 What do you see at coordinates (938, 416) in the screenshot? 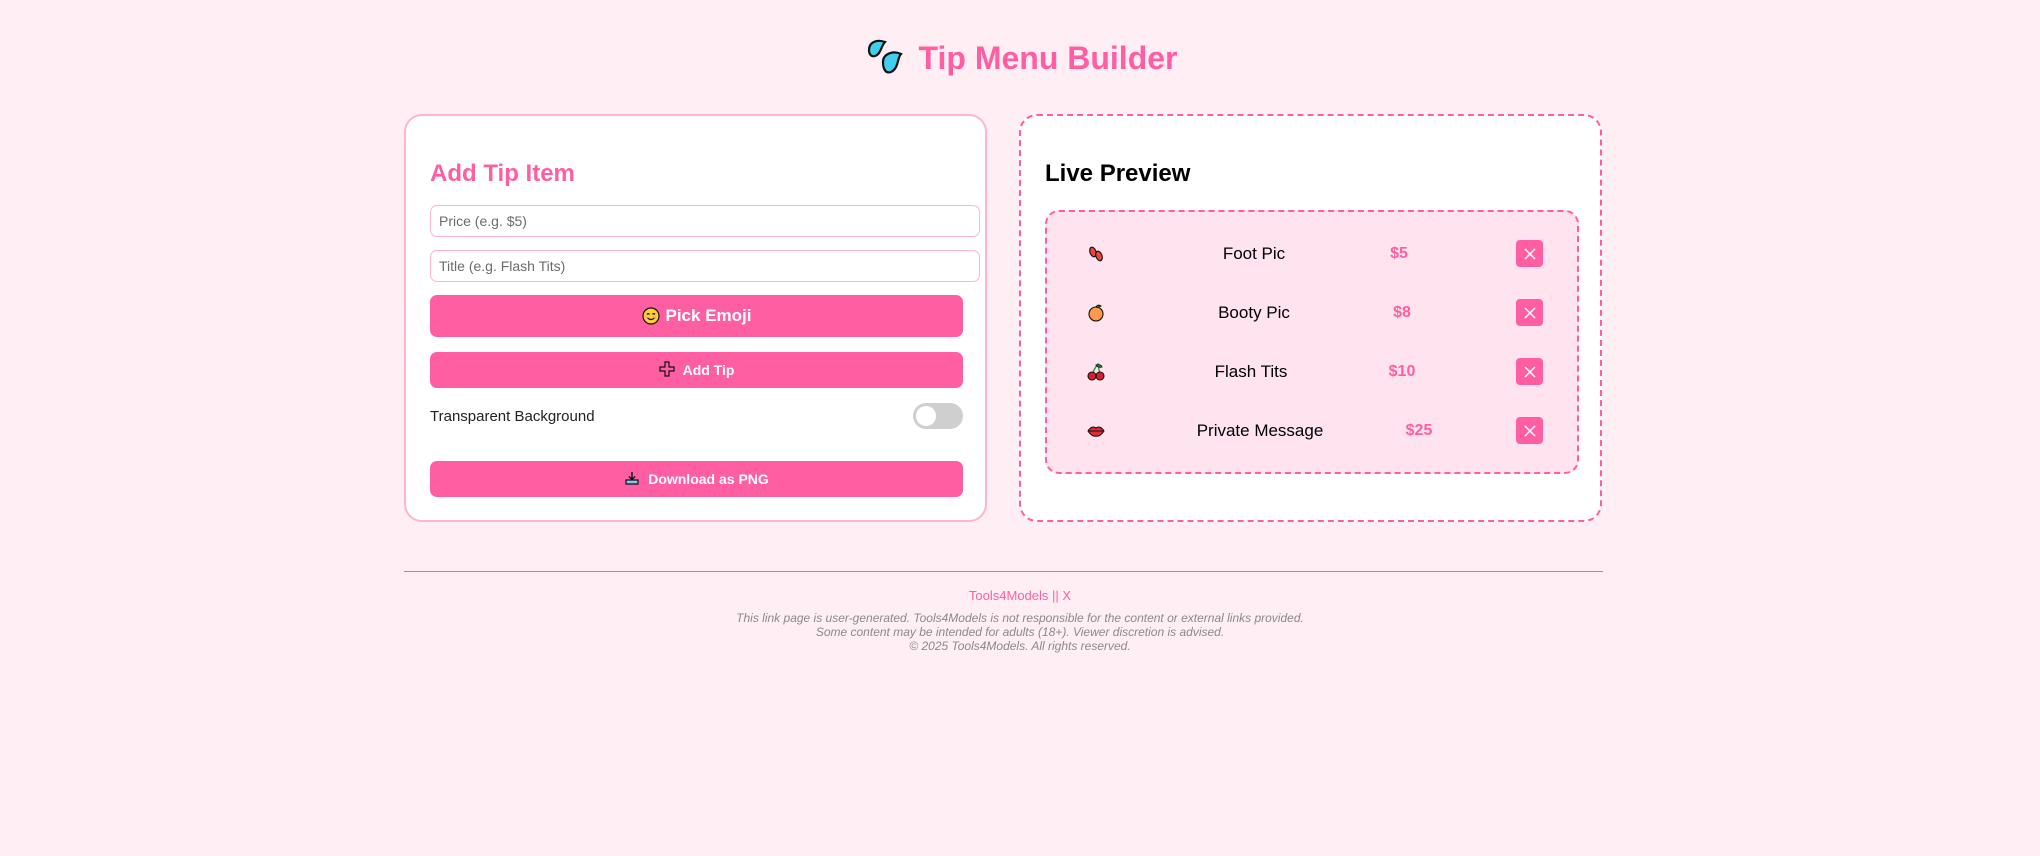
I see `transparent-background-toggle` at bounding box center [938, 416].